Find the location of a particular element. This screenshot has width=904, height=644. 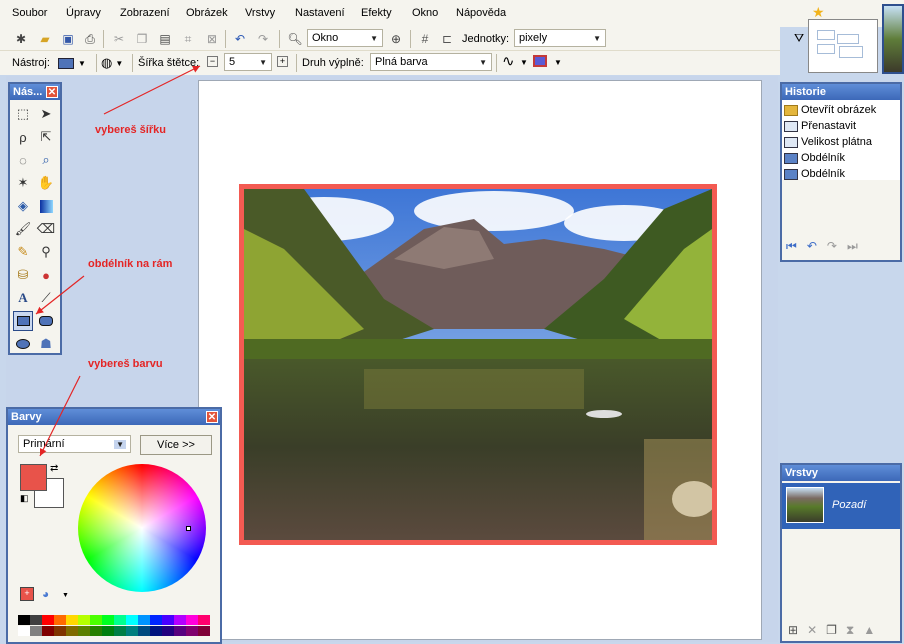

move-selection-icon: ⇱ is located at coordinates (46, 137).